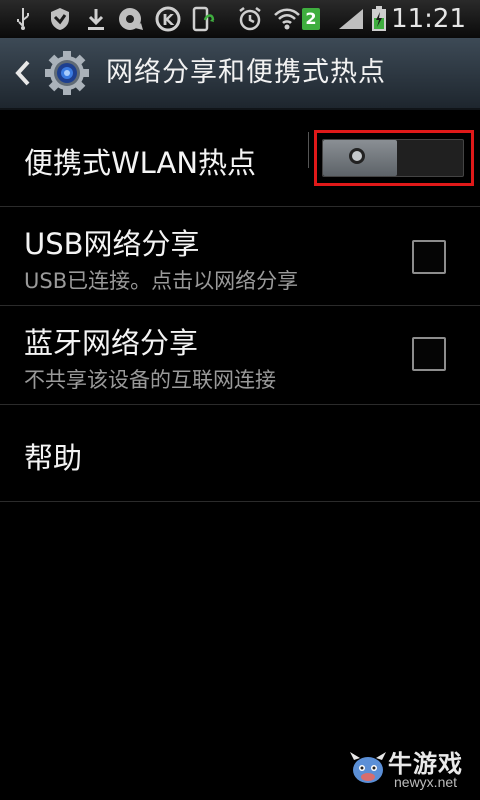 This screenshot has height=800, width=480. Describe the element at coordinates (112, 244) in the screenshot. I see `usb-tethering-label: USB网络分享` at that location.